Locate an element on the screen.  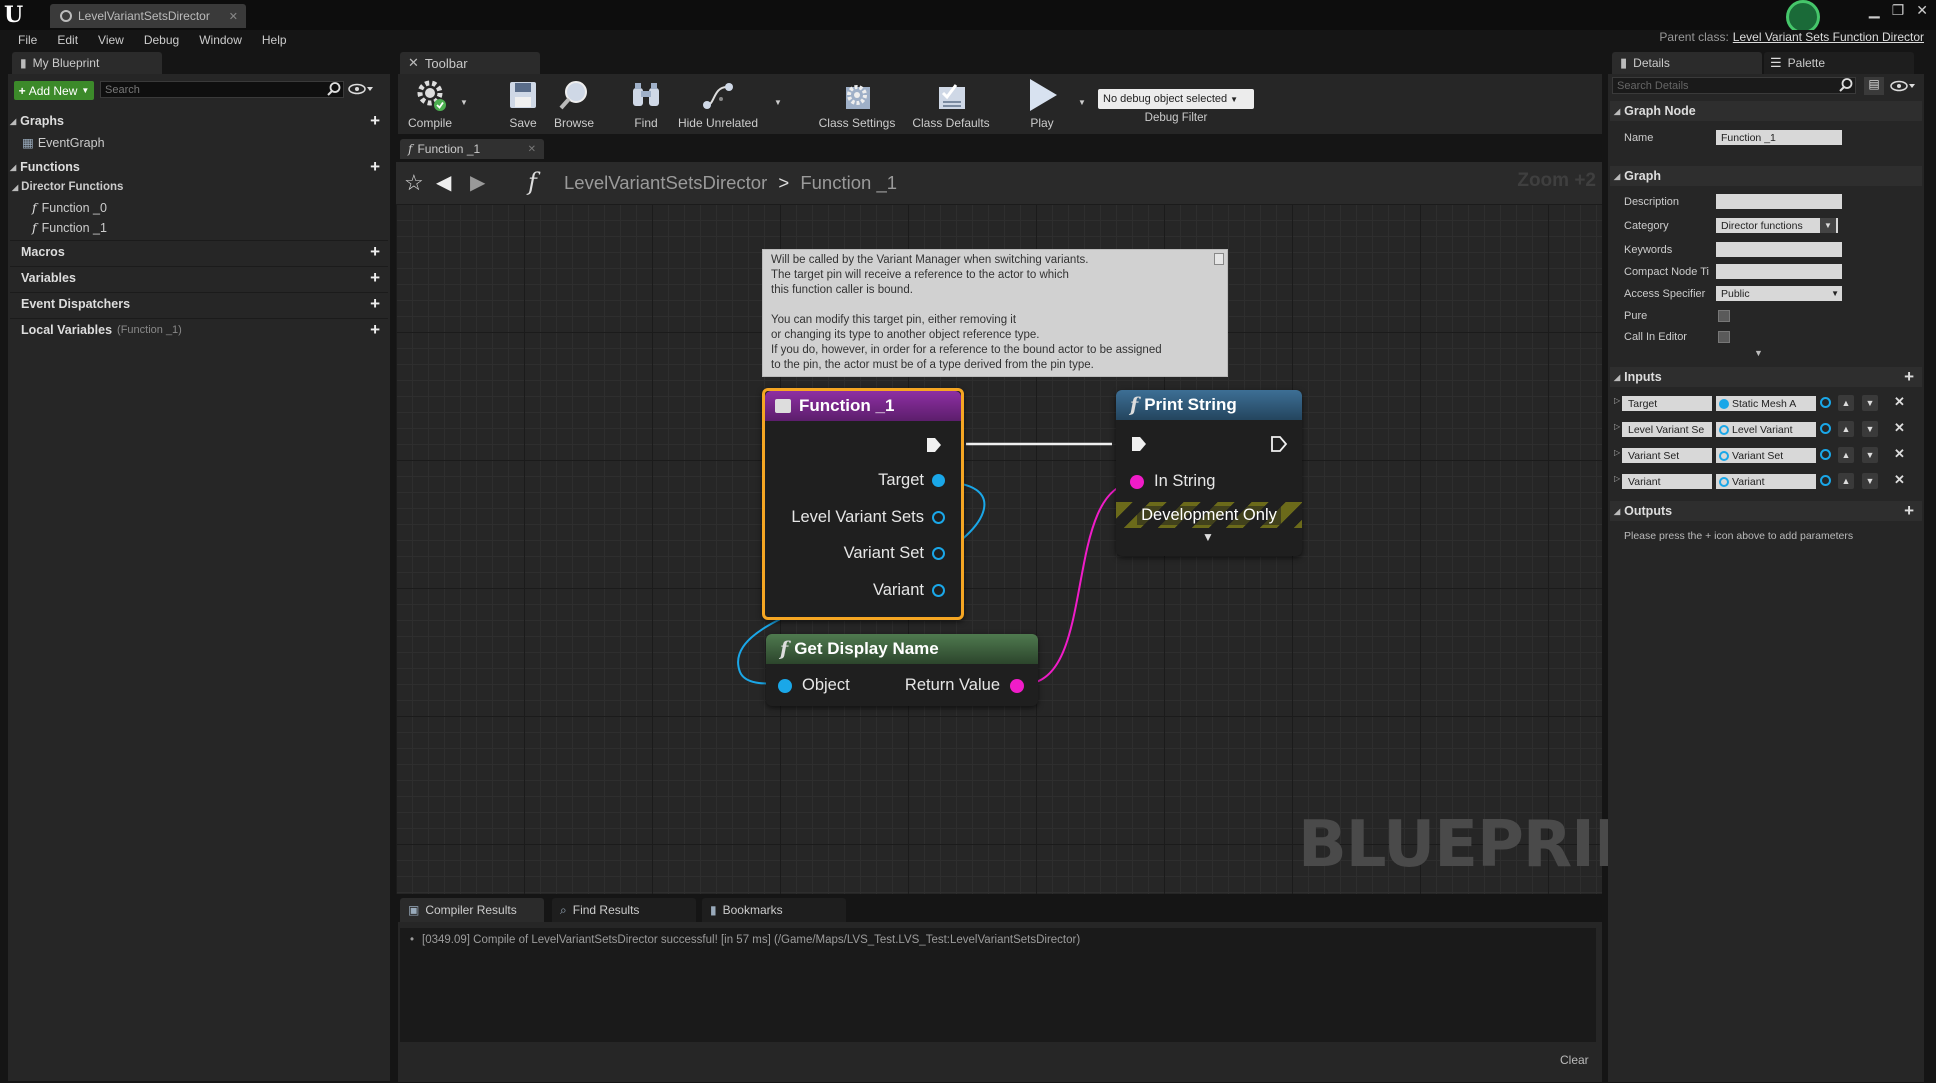
menu-debug: Debug is located at coordinates (161, 40).